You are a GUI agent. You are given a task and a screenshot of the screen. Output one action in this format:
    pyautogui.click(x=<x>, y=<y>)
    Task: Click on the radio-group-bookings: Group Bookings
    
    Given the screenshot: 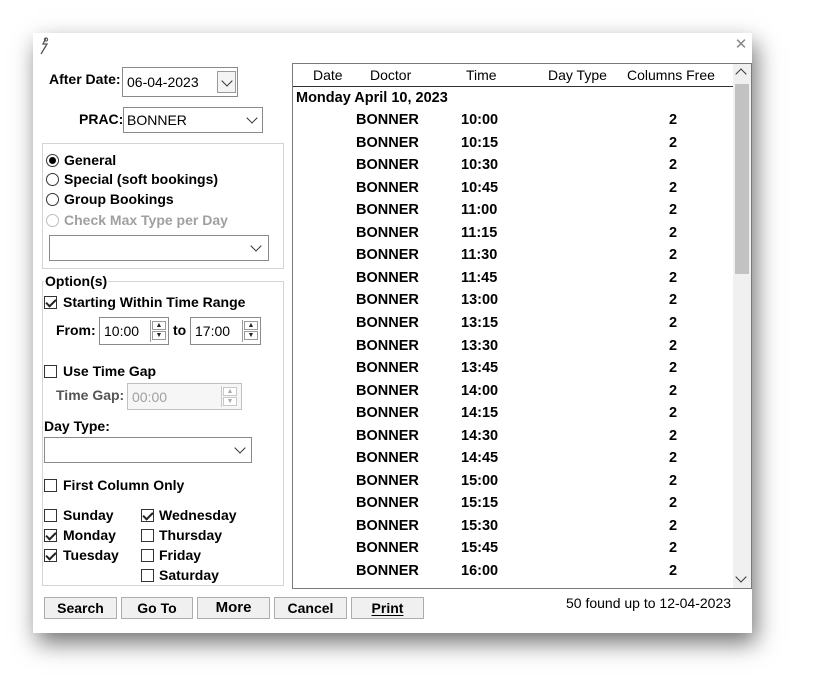 What is the action you would take?
    pyautogui.click(x=146, y=200)
    